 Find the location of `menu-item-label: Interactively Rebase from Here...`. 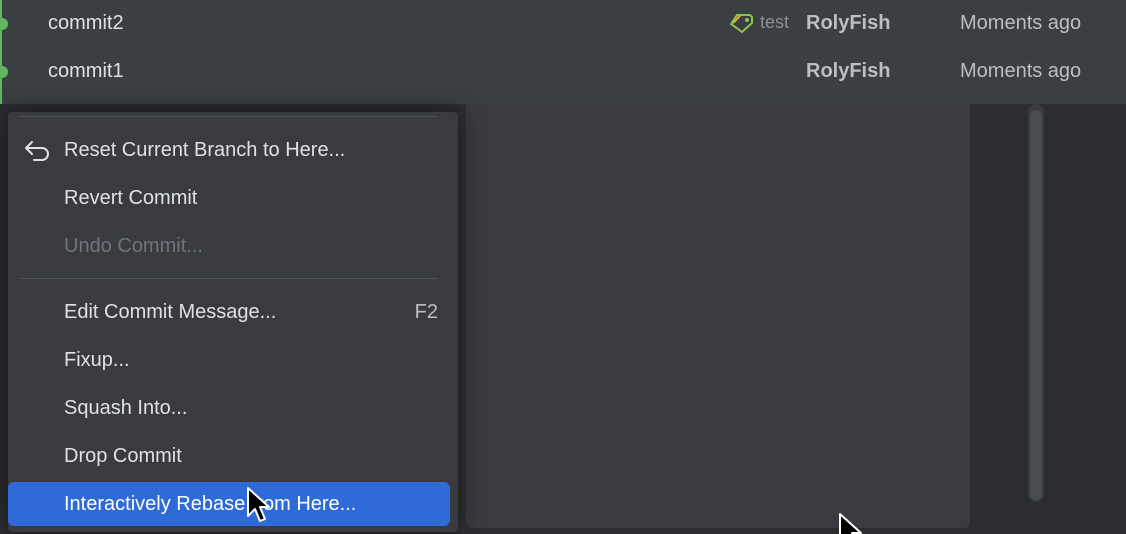

menu-item-label: Interactively Rebase from Here... is located at coordinates (210, 504).